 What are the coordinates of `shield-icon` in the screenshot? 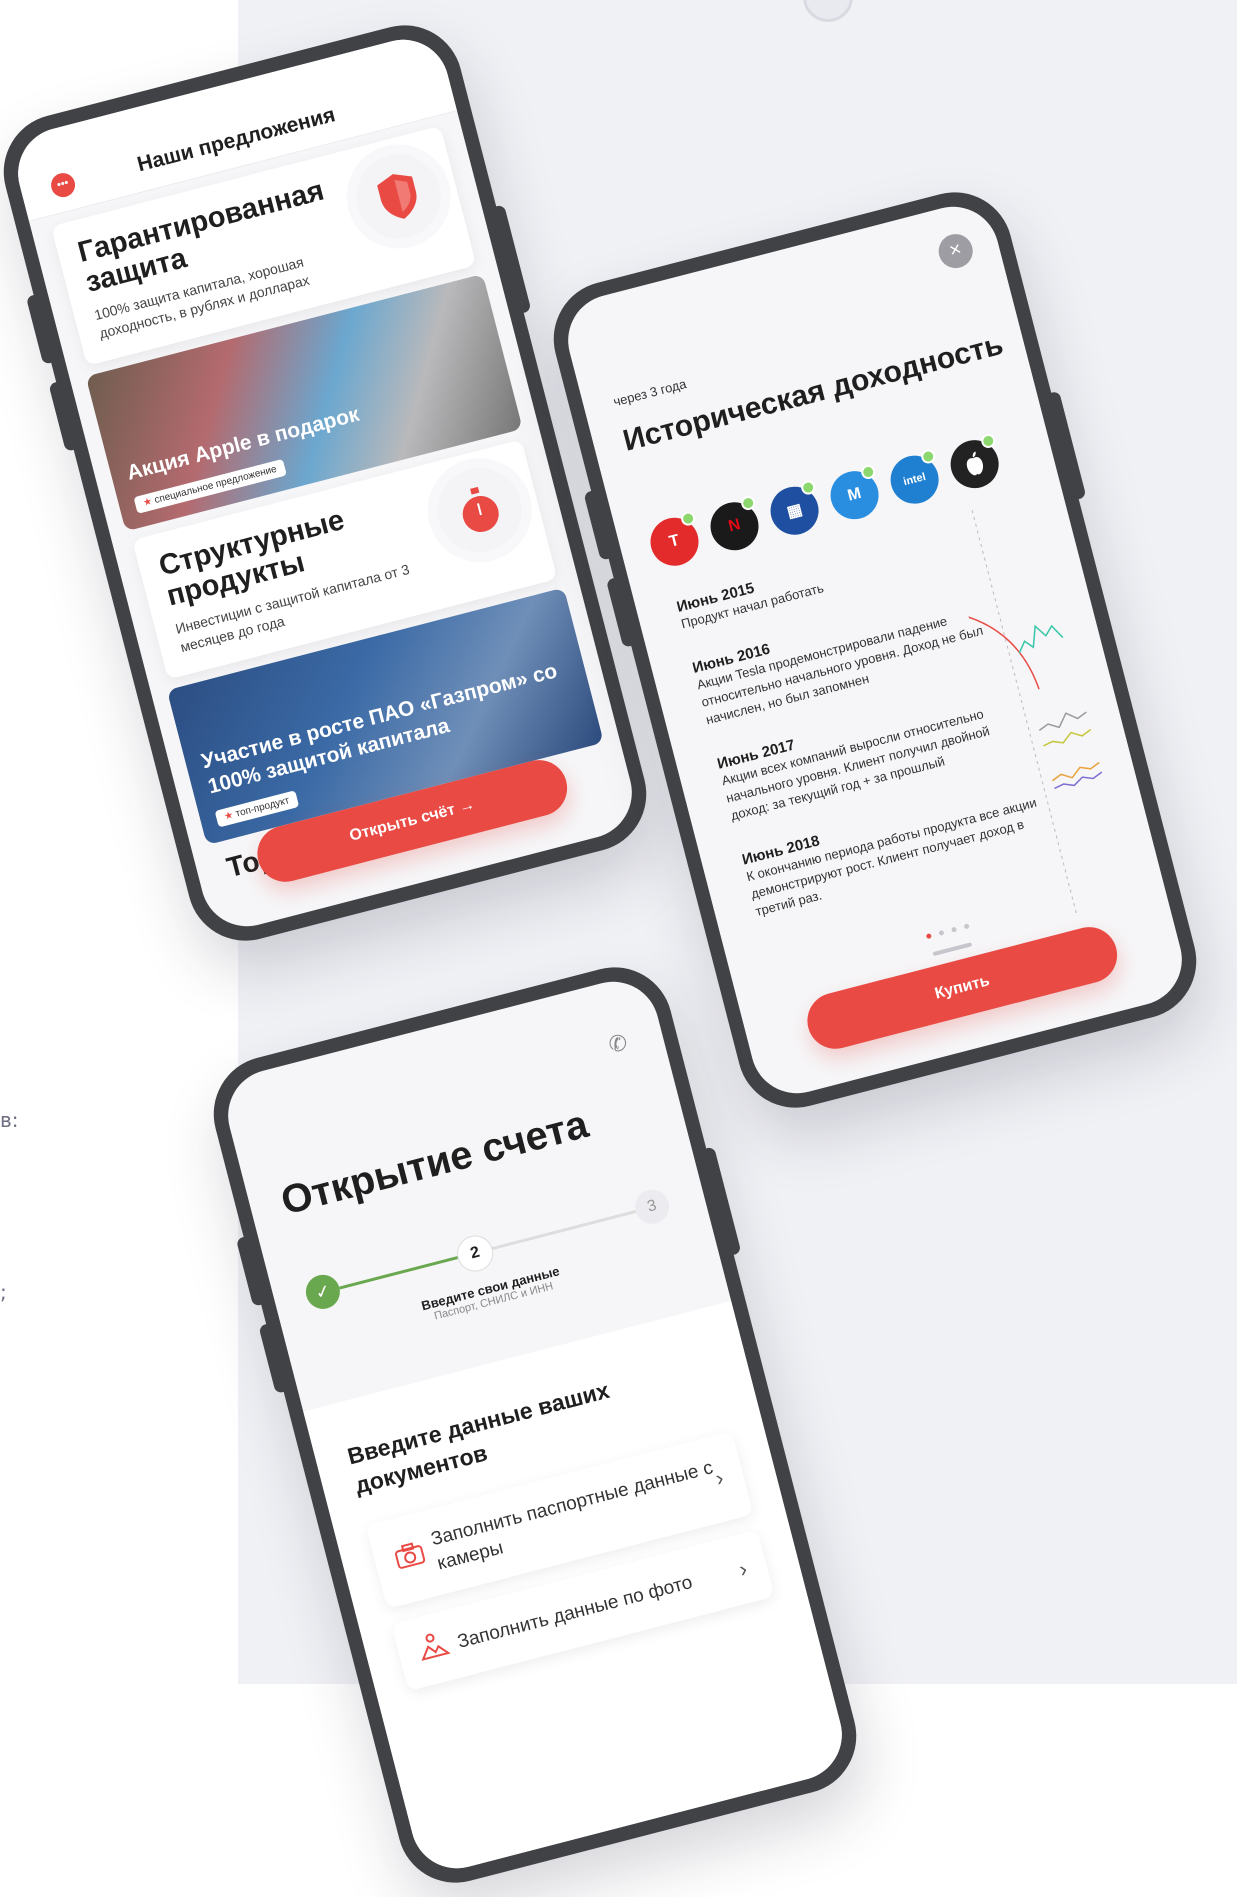 It's located at (398, 196).